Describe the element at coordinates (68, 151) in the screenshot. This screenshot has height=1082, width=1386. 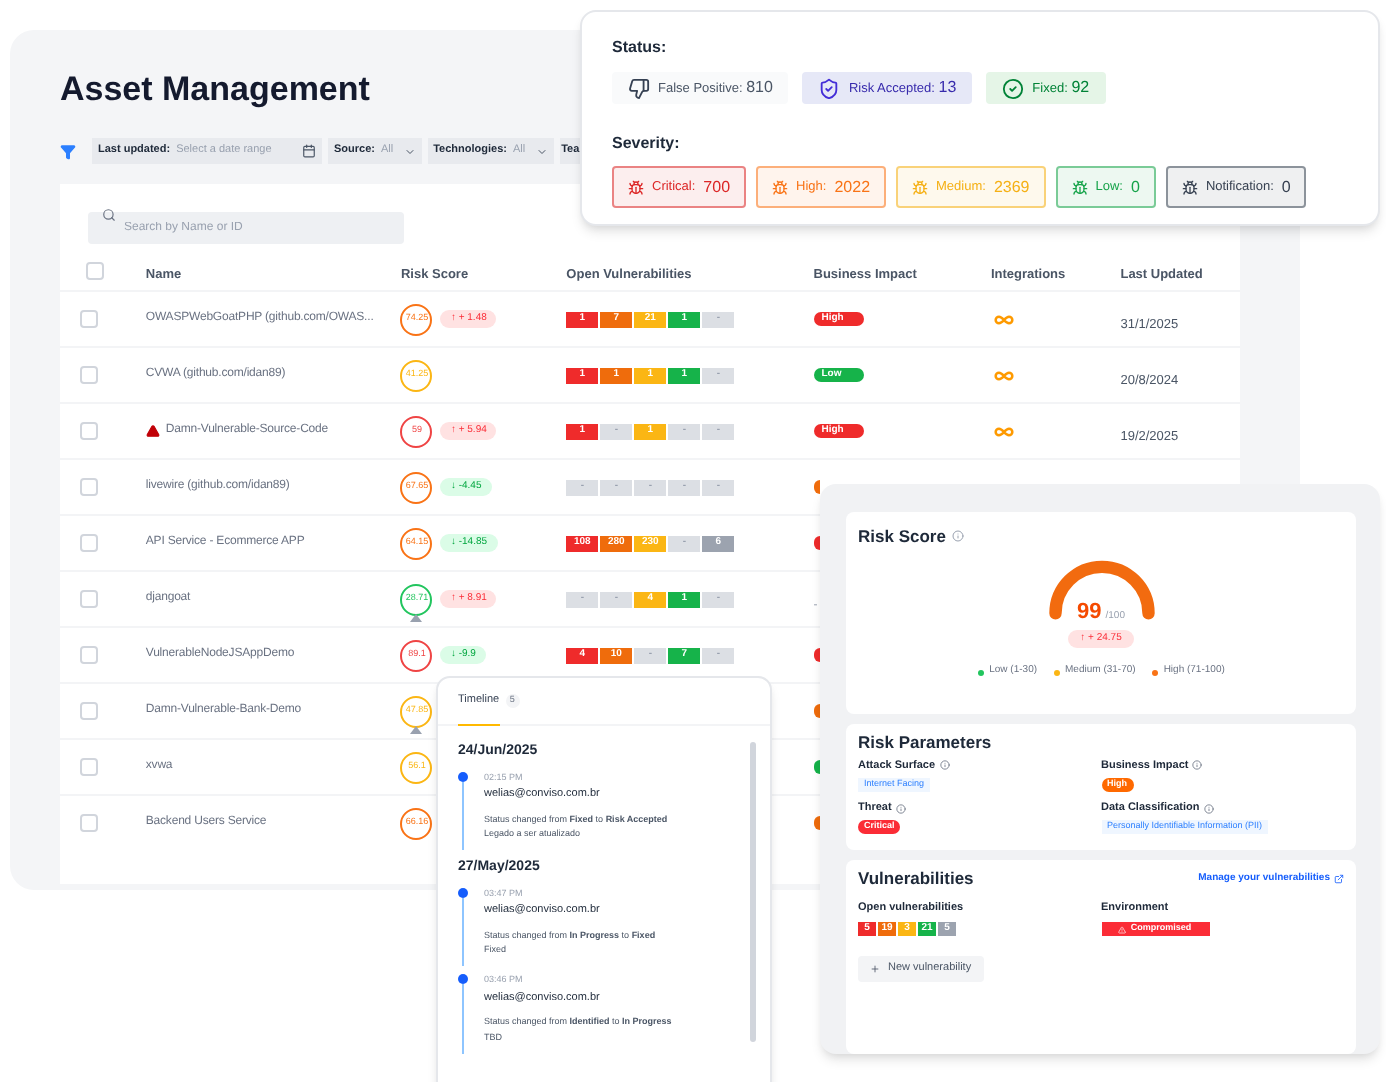
I see `filter-icon` at that location.